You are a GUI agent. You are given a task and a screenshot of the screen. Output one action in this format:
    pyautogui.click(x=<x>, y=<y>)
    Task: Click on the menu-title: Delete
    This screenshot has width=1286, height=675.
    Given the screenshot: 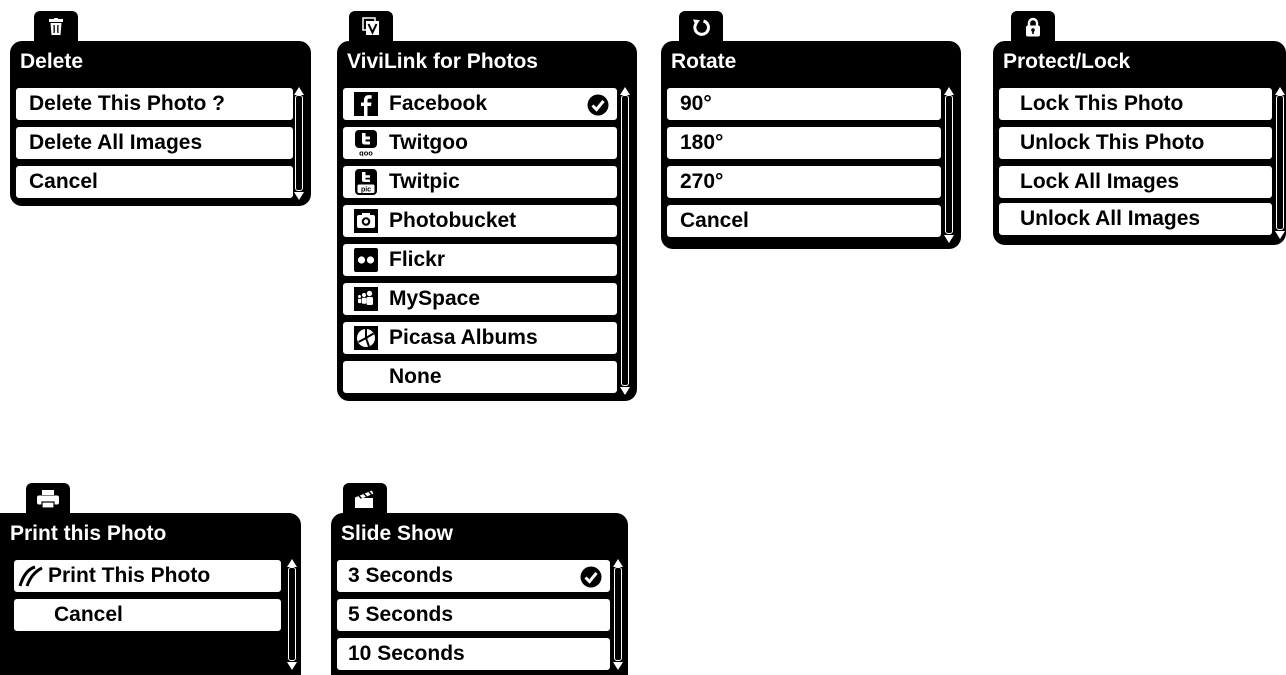 What is the action you would take?
    pyautogui.click(x=52, y=61)
    